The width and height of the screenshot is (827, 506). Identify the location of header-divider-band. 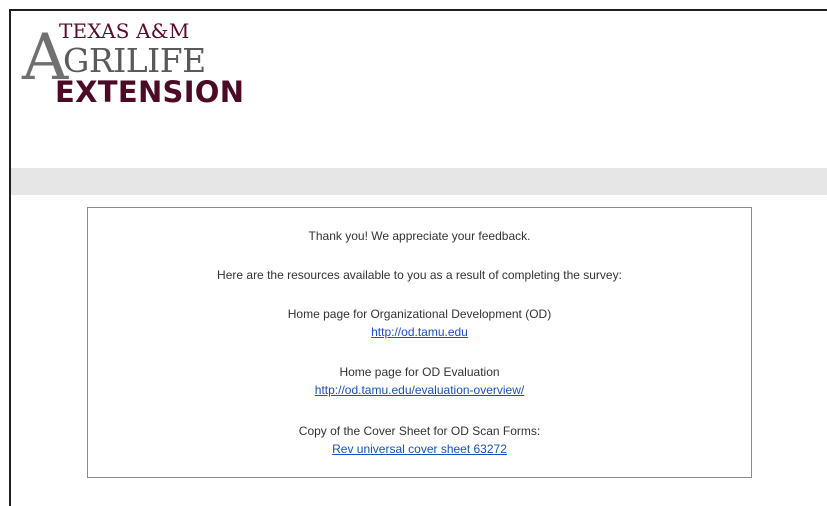
(419, 181).